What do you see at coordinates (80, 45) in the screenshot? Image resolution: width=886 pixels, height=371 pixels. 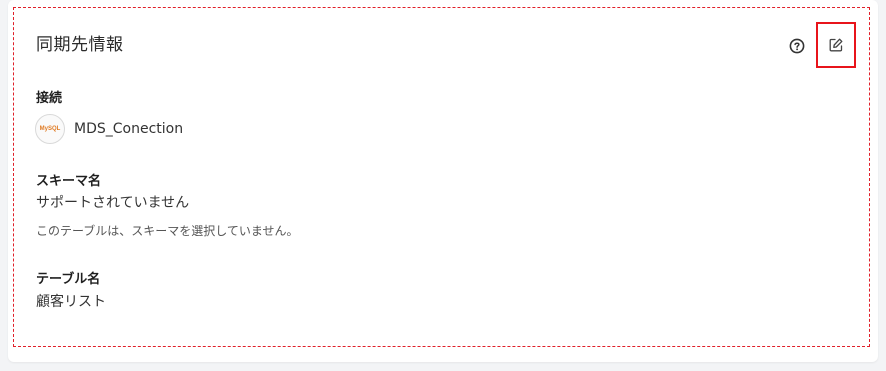 I see `panel-title: 同期先情報` at bounding box center [80, 45].